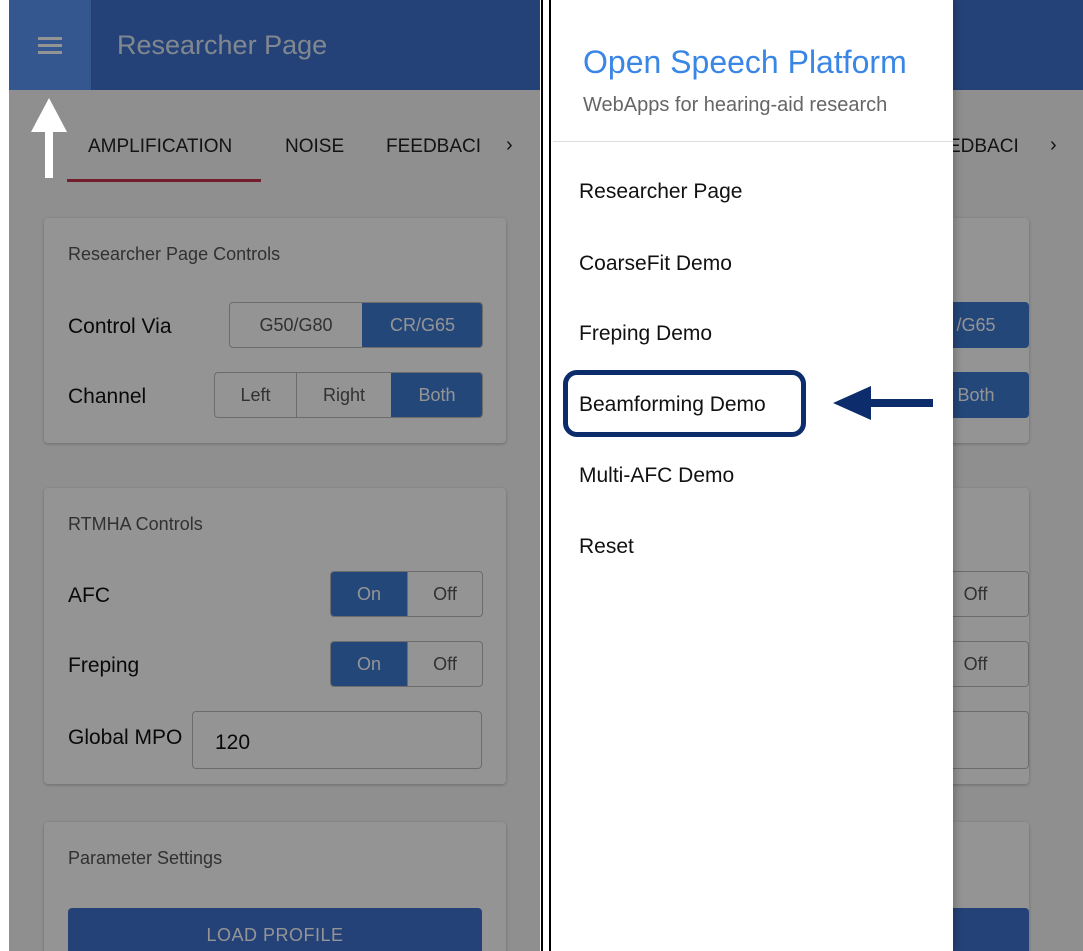  Describe the element at coordinates (735, 105) in the screenshot. I see `drawer-subtitle: WebApps for hearing-aid research` at that location.